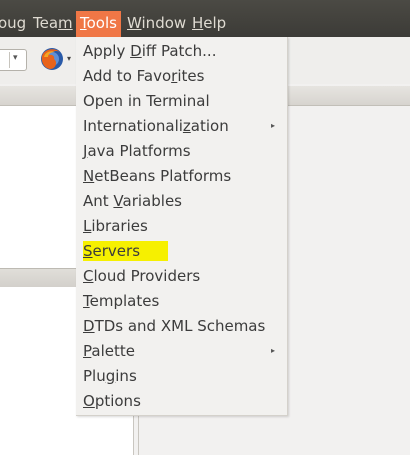 This screenshot has width=410, height=455. Describe the element at coordinates (209, 23) in the screenshot. I see `menu-help: Help` at that location.